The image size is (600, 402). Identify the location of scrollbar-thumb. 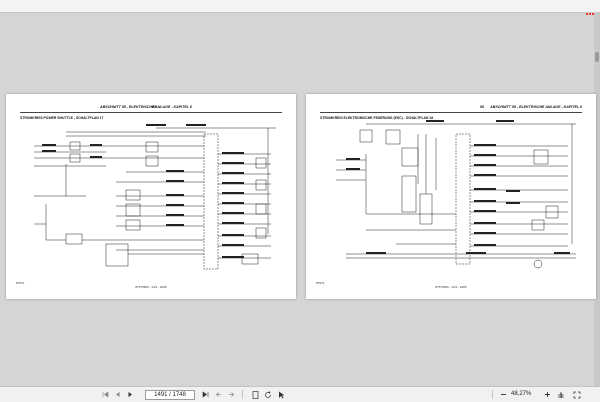
(597, 57).